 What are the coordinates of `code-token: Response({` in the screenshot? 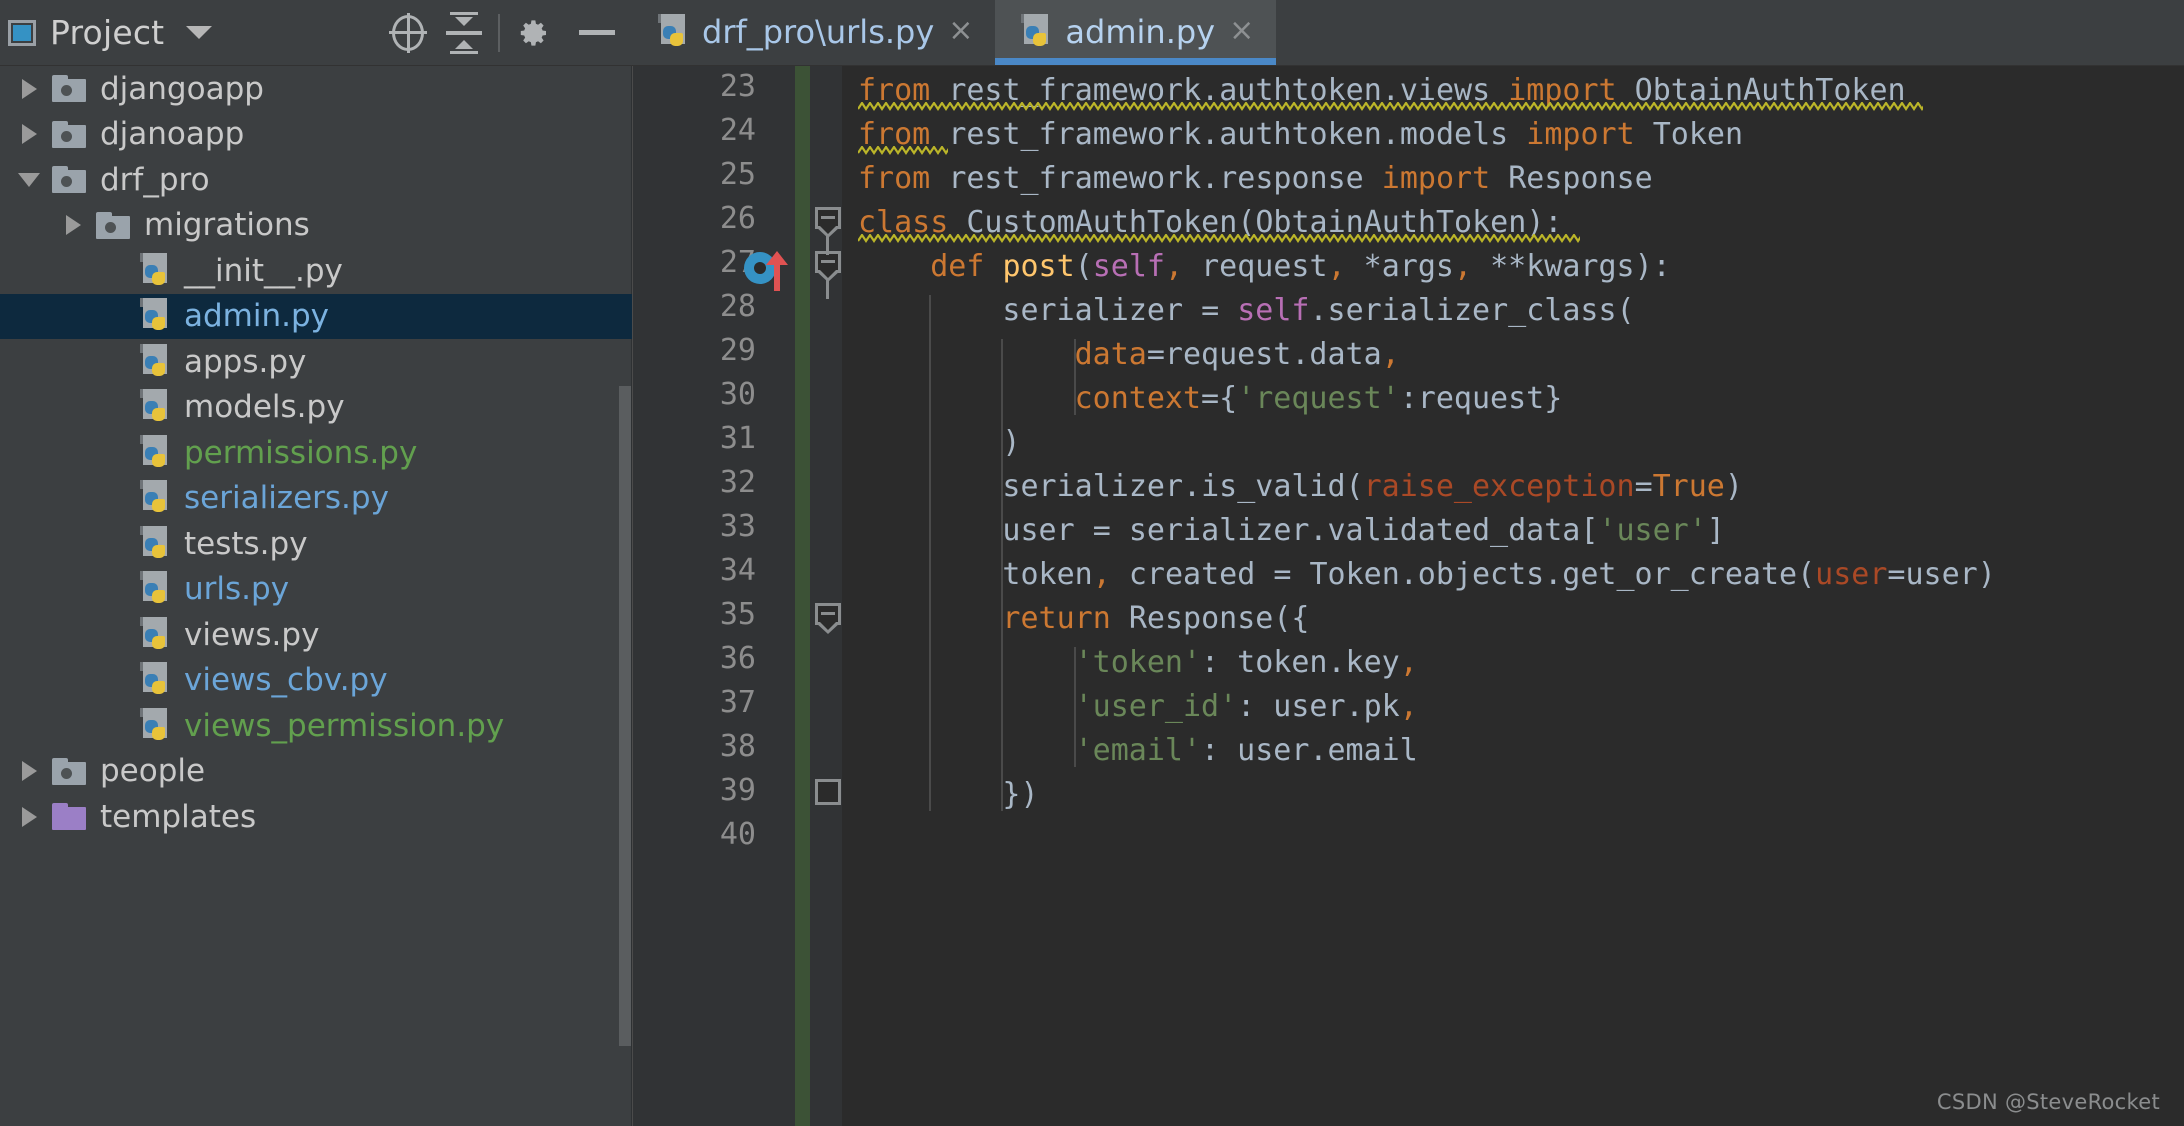 It's located at (1210, 618).